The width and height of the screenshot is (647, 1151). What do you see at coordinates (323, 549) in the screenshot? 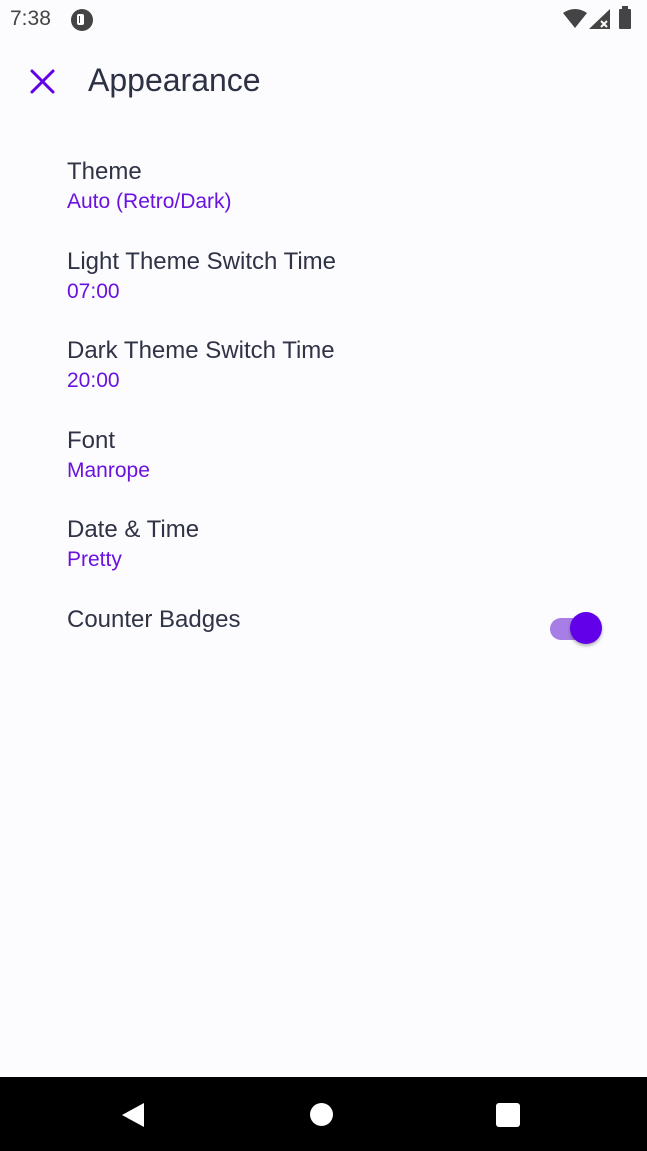
I see `setting-date-time: Date & Time Pretty` at bounding box center [323, 549].